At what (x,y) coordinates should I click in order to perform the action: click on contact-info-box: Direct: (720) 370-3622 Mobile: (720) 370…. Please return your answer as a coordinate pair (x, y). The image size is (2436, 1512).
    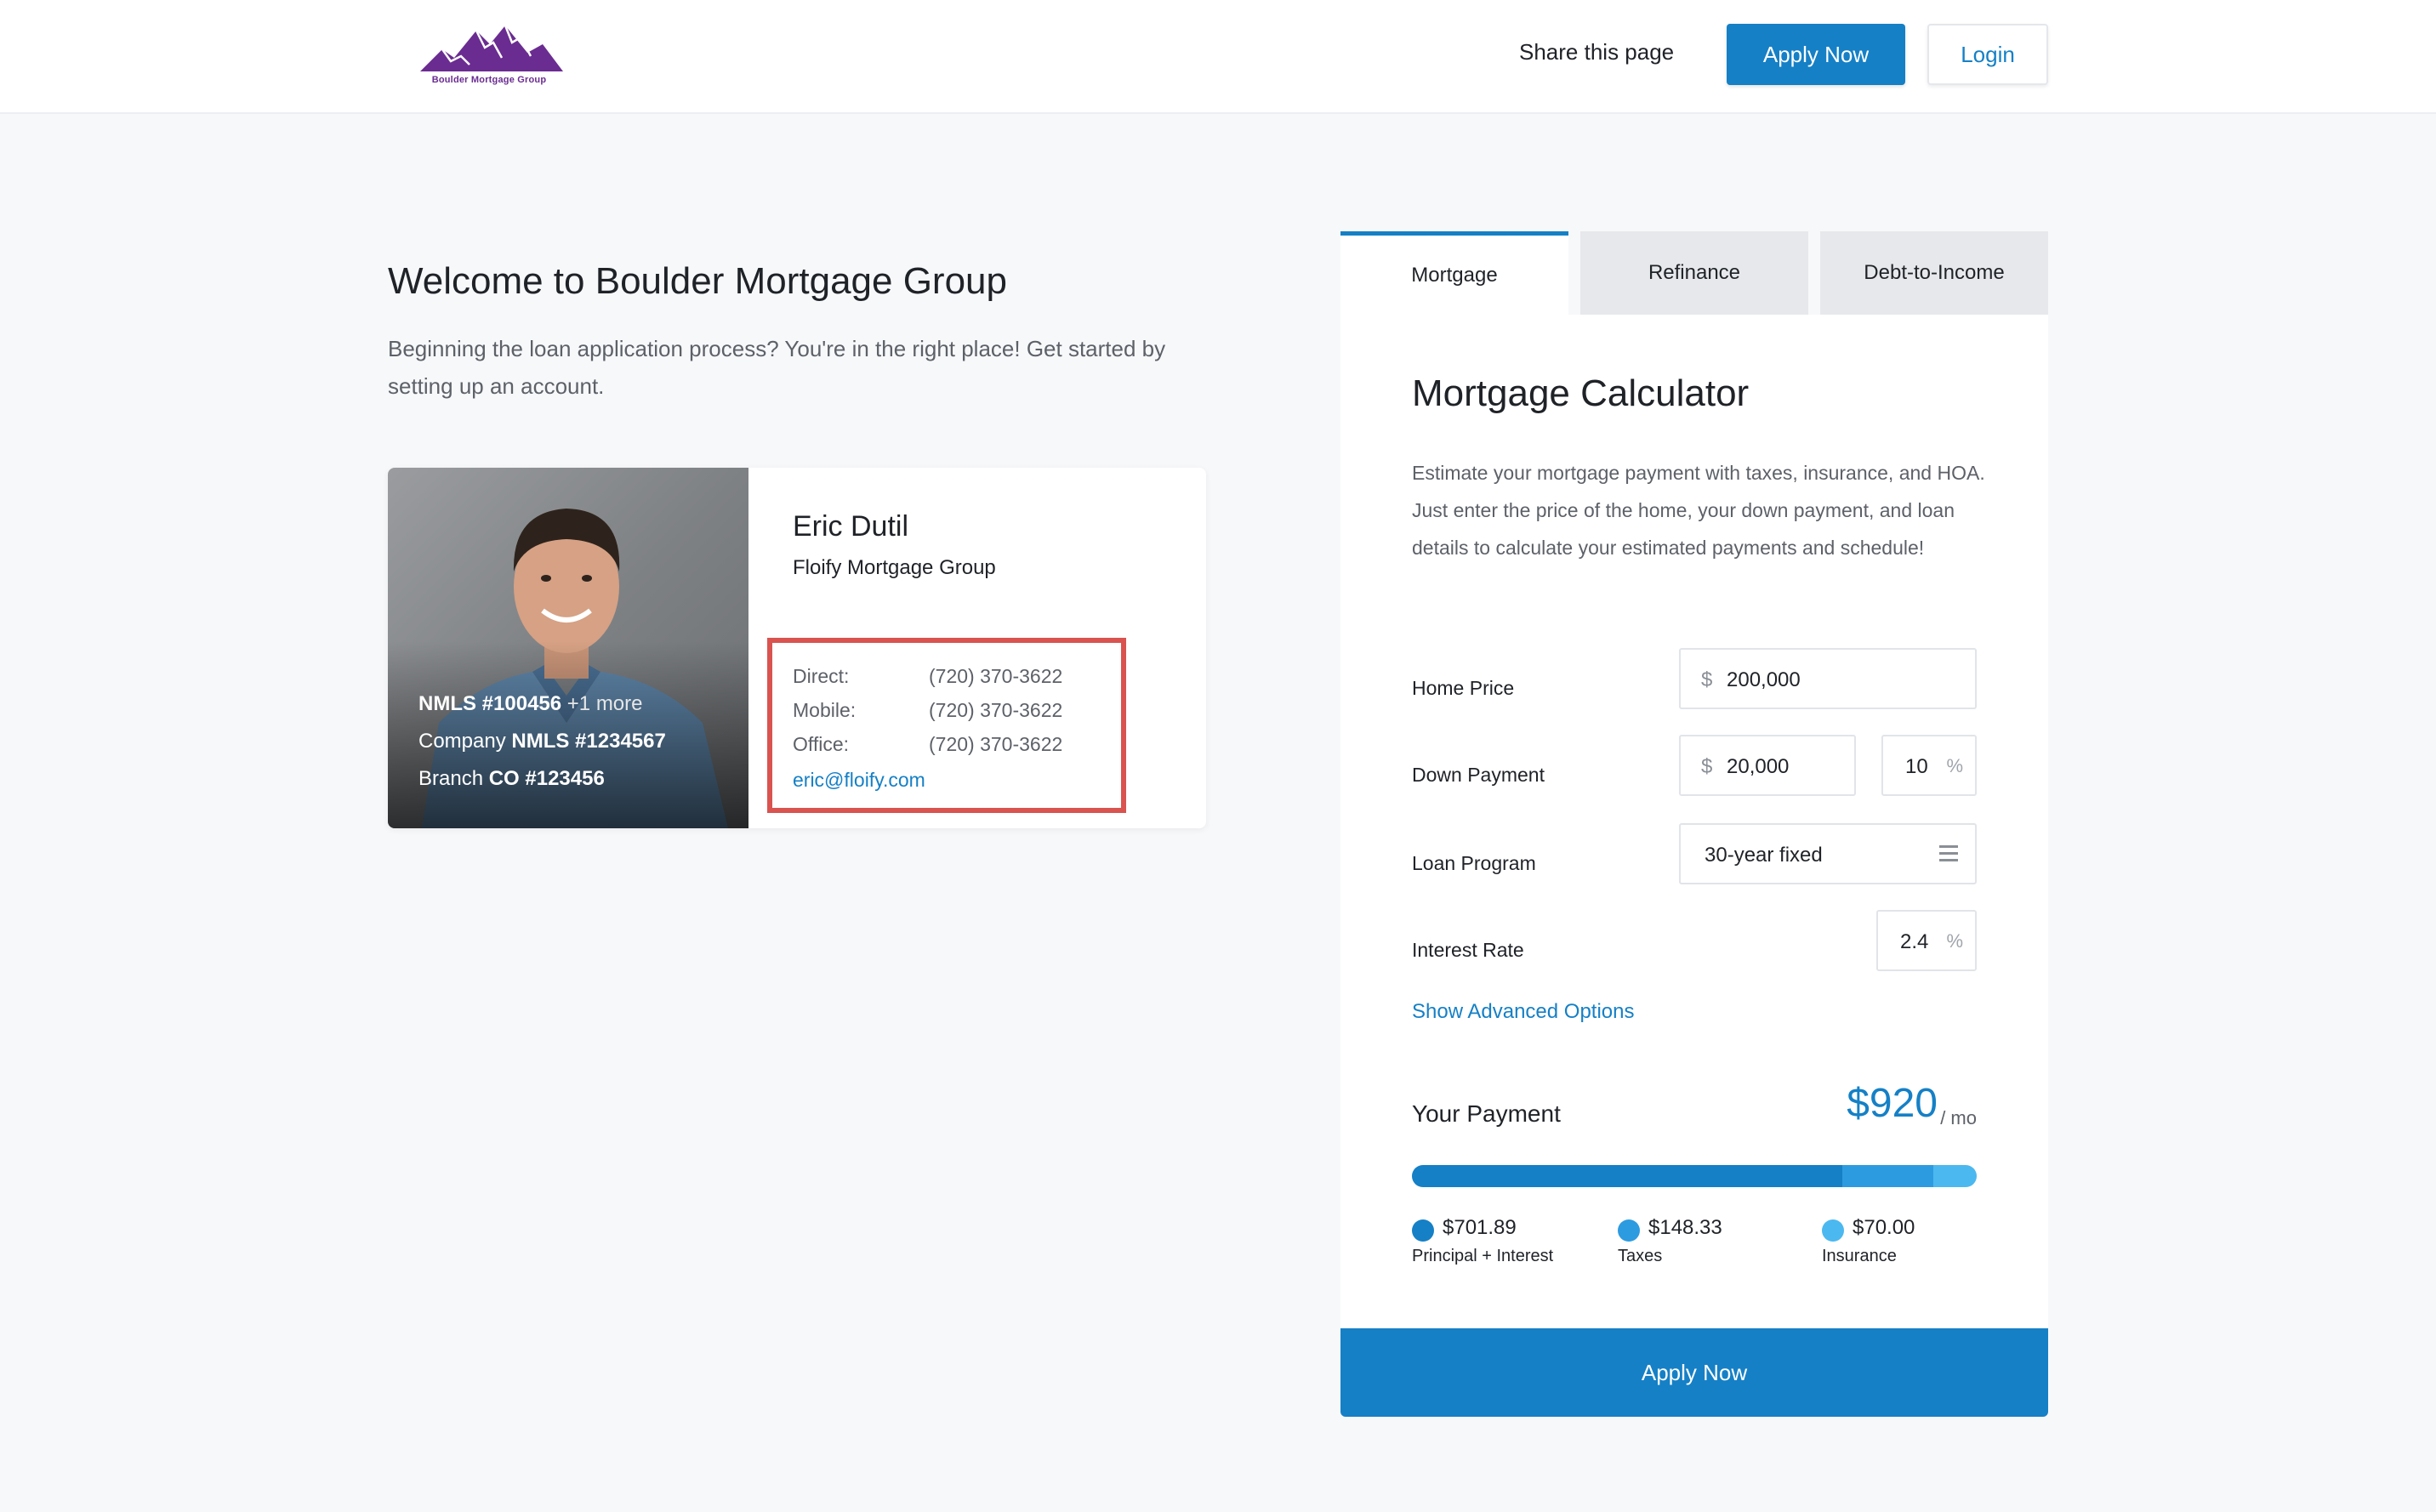
    Looking at the image, I should click on (946, 725).